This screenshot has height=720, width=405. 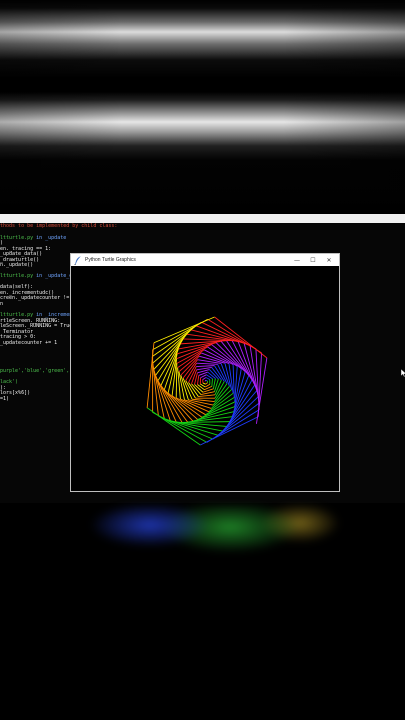 I want to click on code-line: thods to be implemented by child class:, so click(x=59, y=226).